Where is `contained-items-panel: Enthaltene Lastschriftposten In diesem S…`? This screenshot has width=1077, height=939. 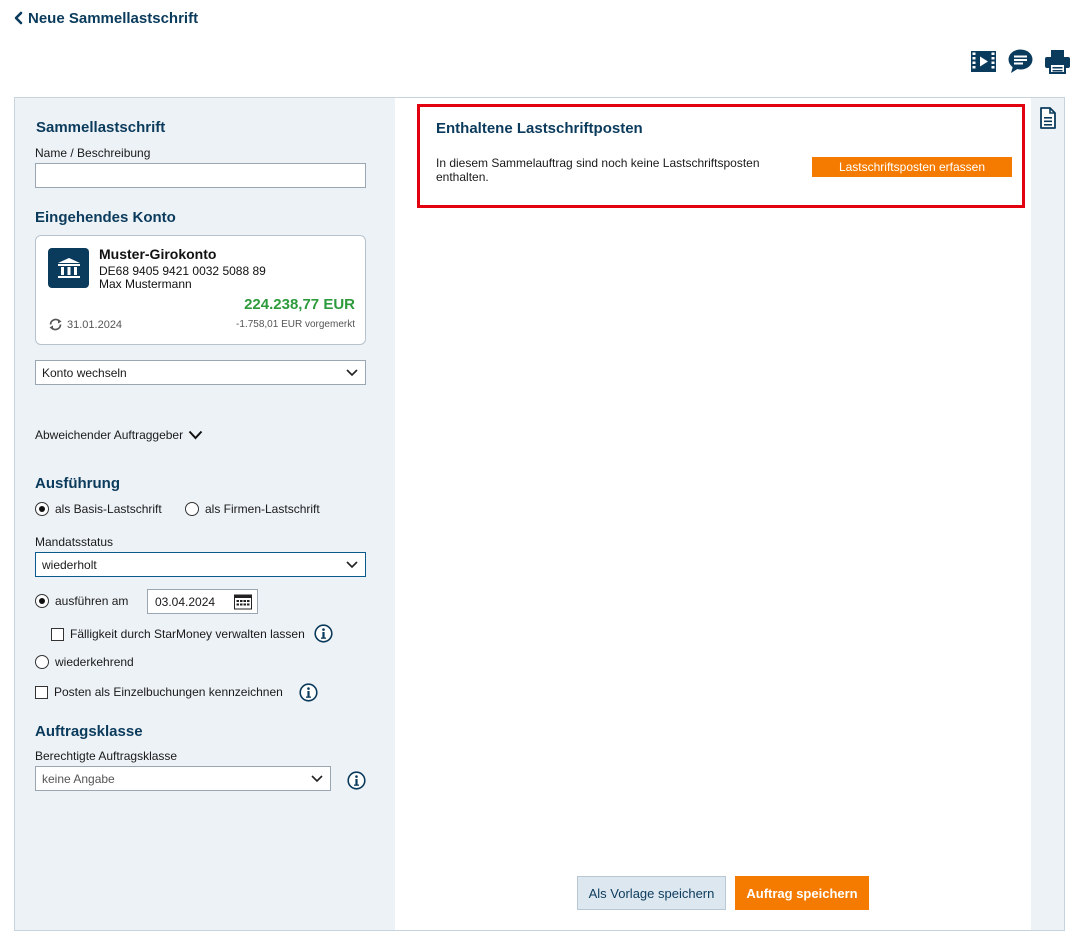 contained-items-panel: Enthaltene Lastschriftposten In diesem S… is located at coordinates (721, 156).